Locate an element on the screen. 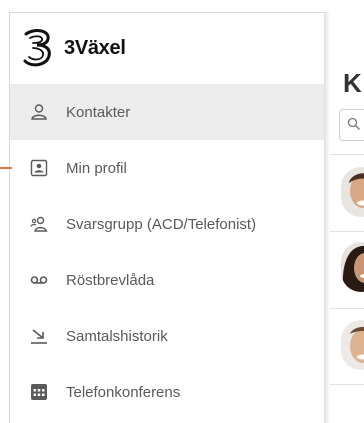 The image size is (364, 423). page-title: K is located at coordinates (352, 83).